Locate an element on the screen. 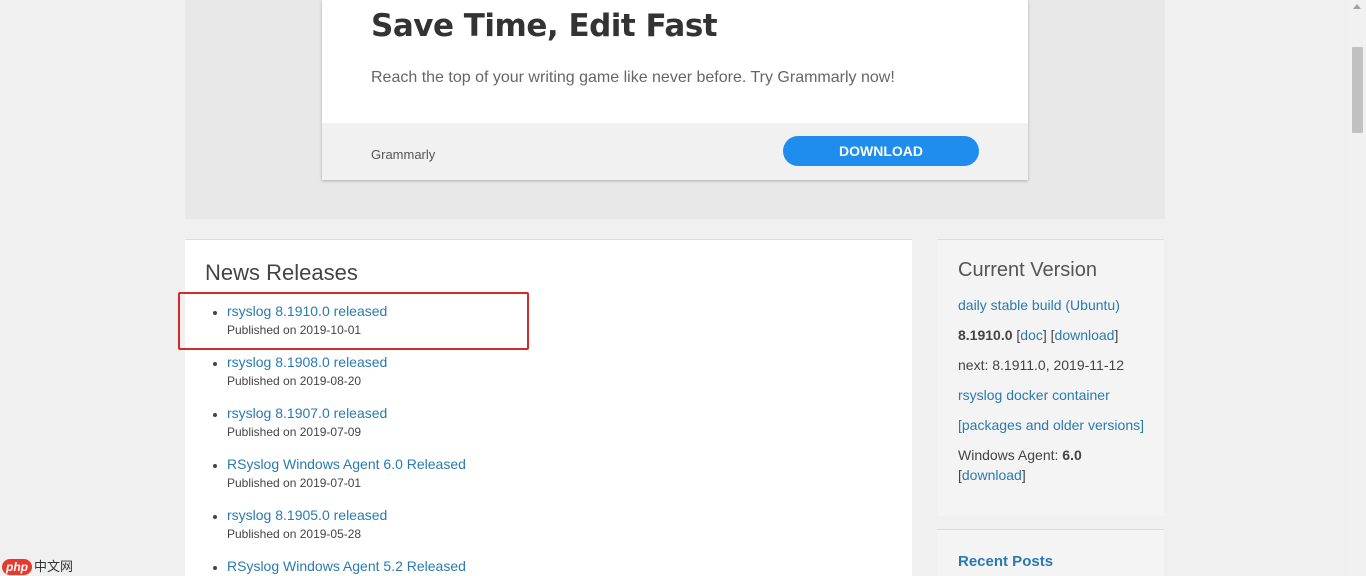 The width and height of the screenshot is (1366, 576). windows-download-line: [download] is located at coordinates (992, 475).